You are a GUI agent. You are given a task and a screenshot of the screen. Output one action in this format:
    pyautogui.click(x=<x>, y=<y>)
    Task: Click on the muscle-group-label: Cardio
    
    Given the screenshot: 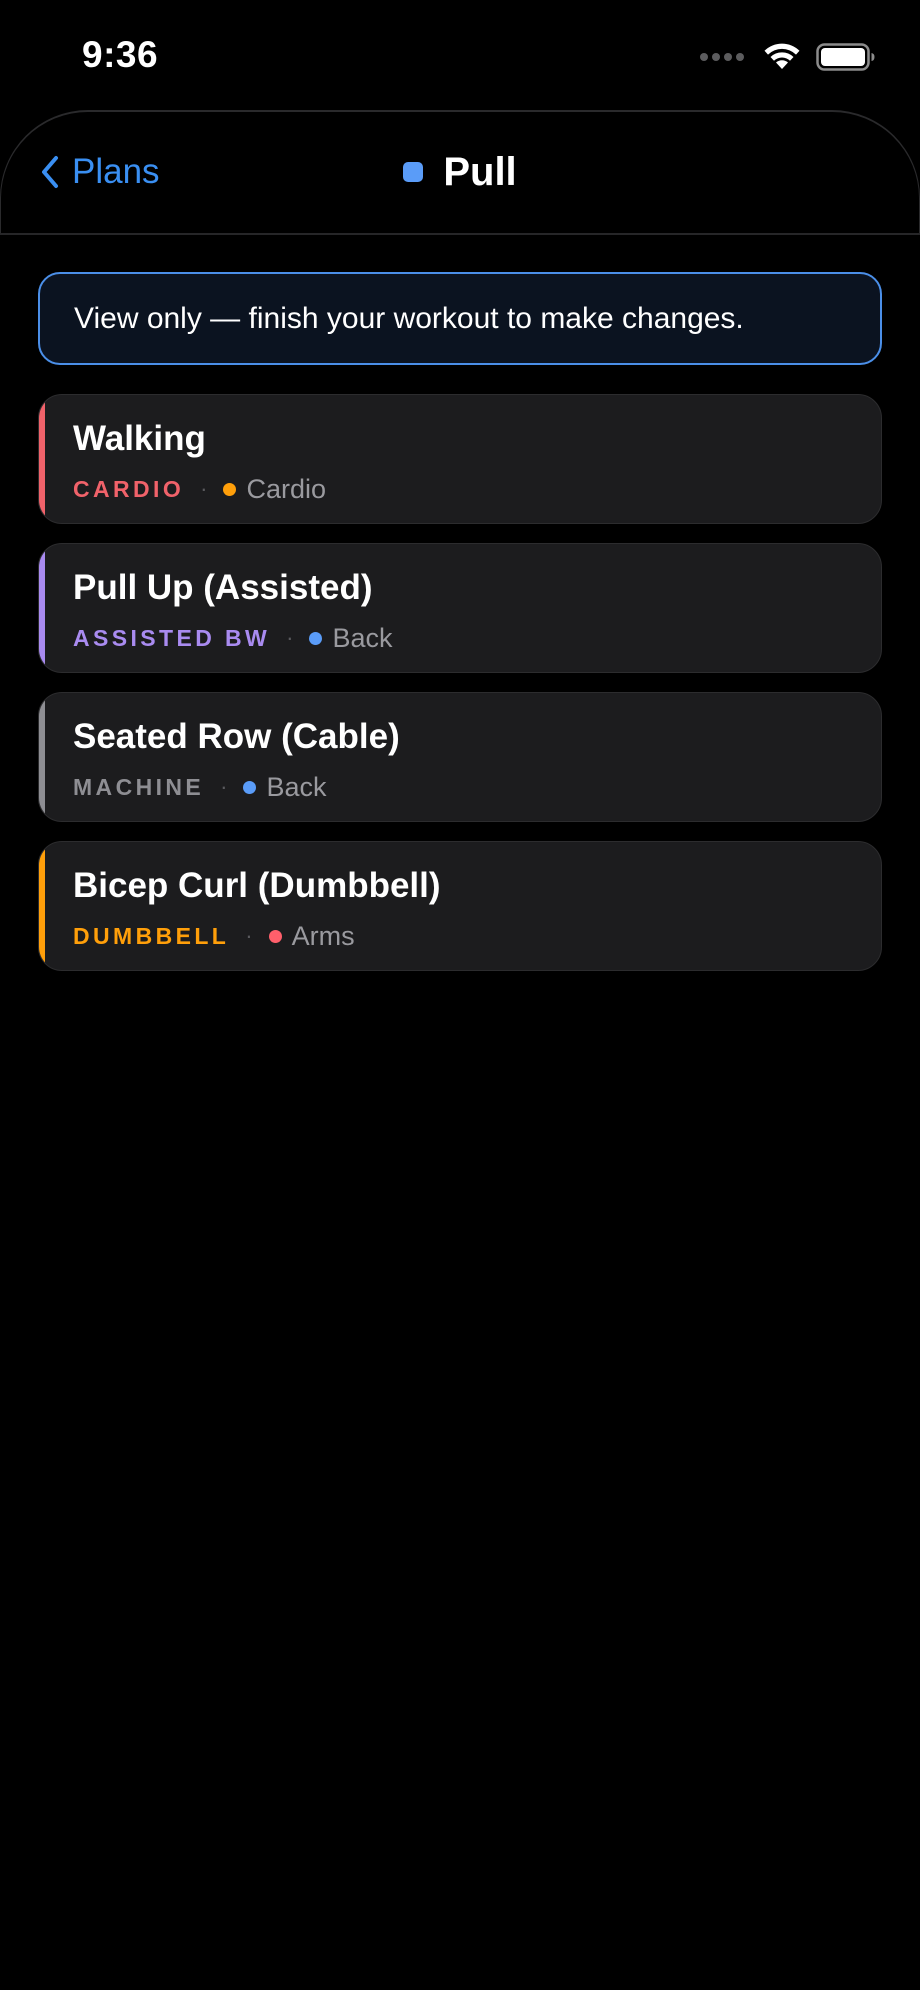 What is the action you would take?
    pyautogui.click(x=286, y=488)
    